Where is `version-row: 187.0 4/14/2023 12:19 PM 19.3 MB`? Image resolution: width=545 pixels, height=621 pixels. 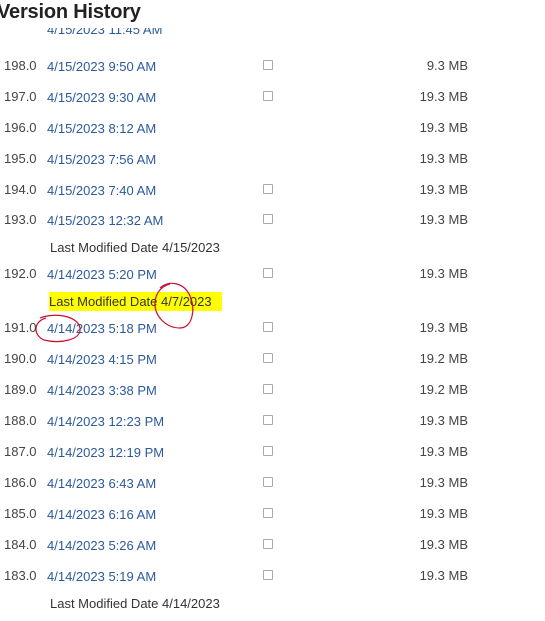 version-row: 187.0 4/14/2023 12:19 PM 19.3 MB is located at coordinates (272, 452).